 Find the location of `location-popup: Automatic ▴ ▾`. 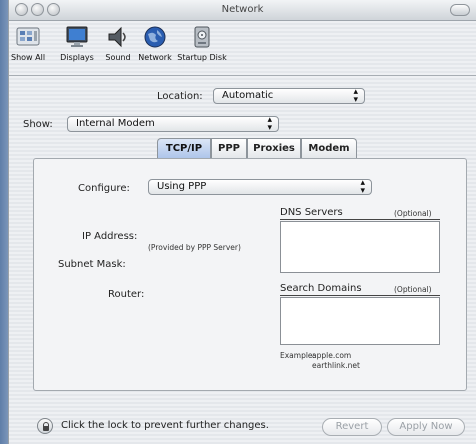

location-popup: Automatic ▴ ▾ is located at coordinates (289, 96).